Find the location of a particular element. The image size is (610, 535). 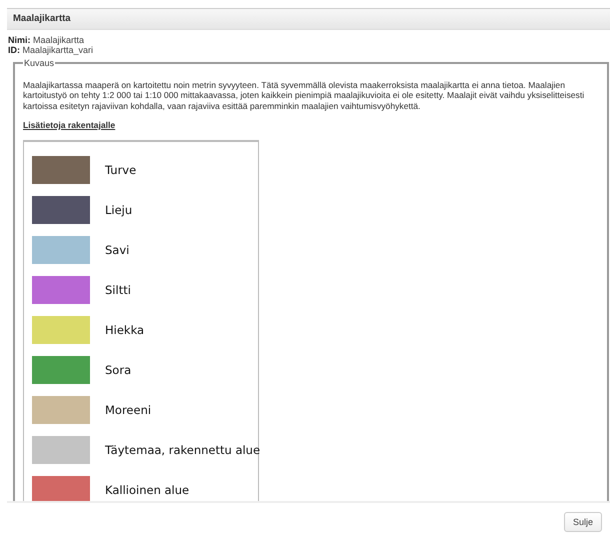

legend-label: Hiekka is located at coordinates (124, 329).